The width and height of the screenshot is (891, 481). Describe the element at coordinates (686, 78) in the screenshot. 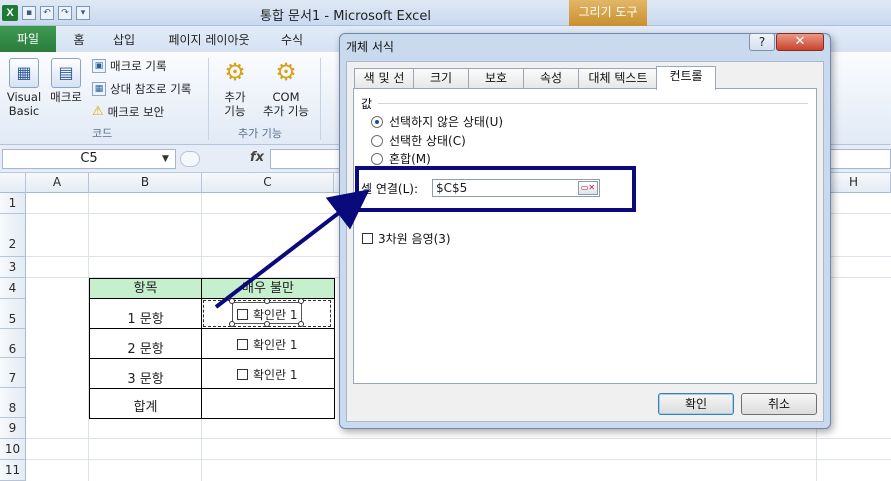

I see `tab-control: 컨트롤` at that location.